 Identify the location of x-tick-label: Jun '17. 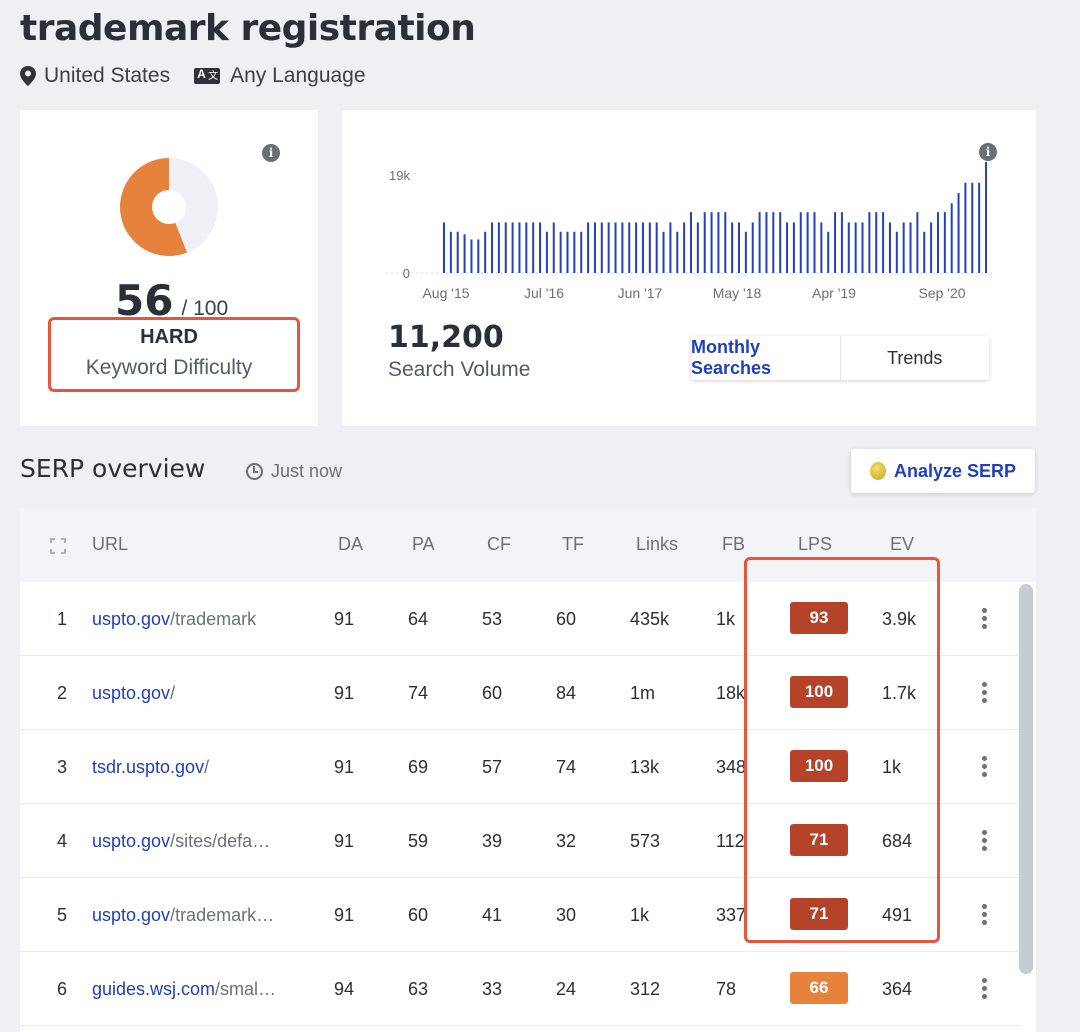
(640, 293).